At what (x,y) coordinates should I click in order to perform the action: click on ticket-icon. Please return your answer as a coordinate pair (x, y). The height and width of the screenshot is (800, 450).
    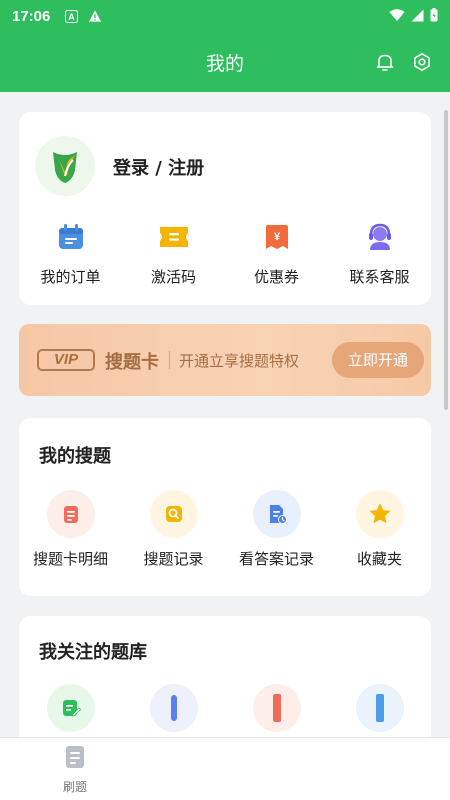
    Looking at the image, I should click on (174, 239).